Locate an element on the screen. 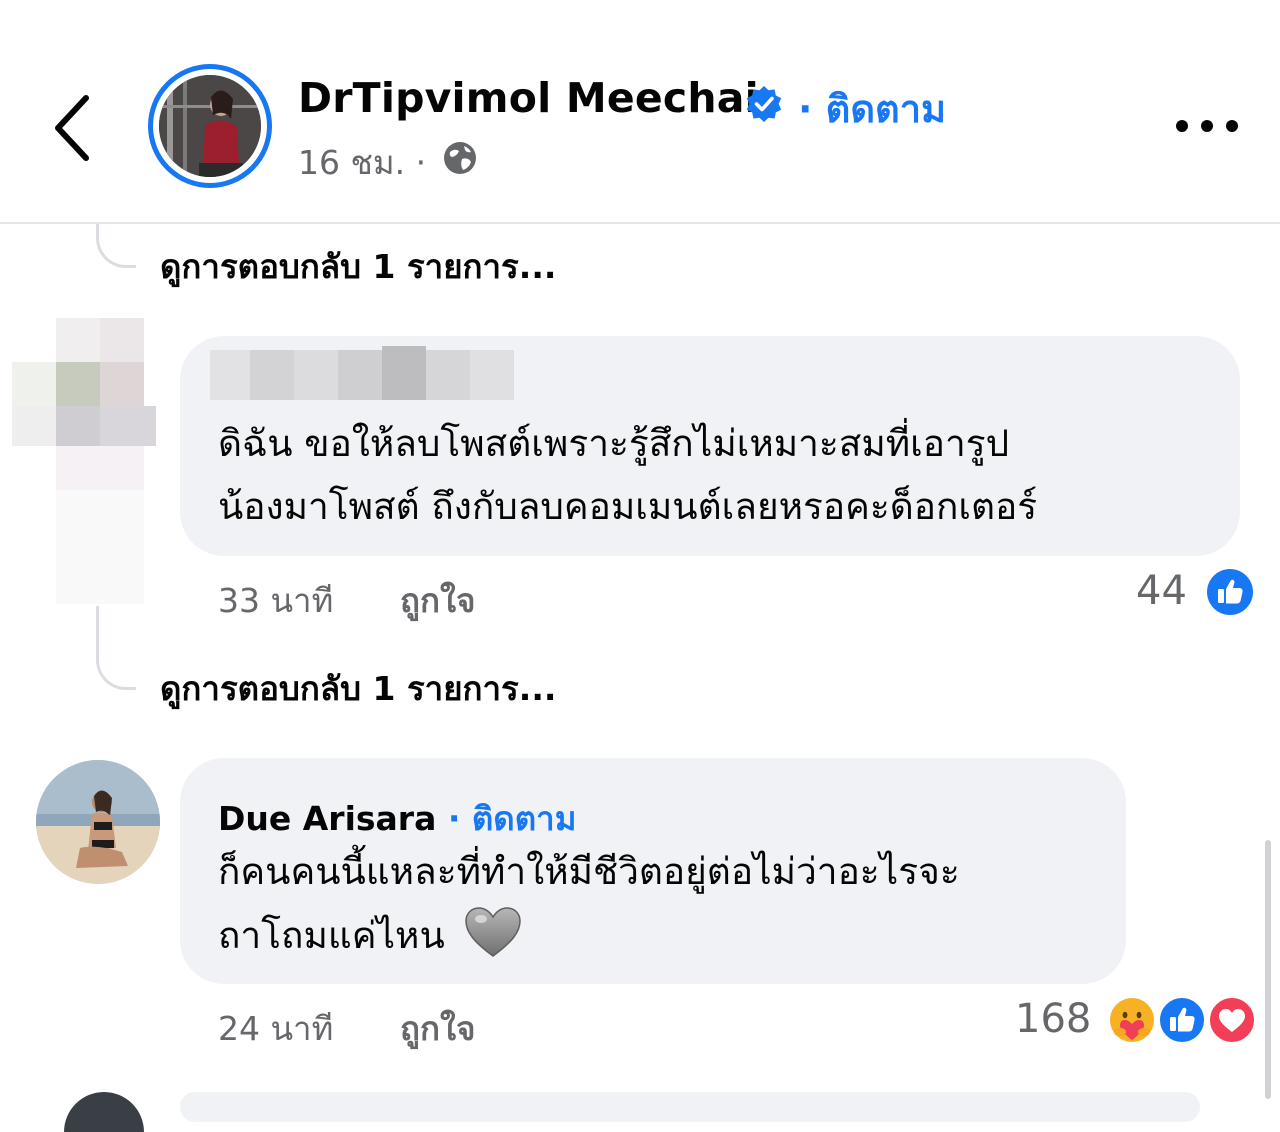 The height and width of the screenshot is (1132, 1280). commenter-avatar is located at coordinates (98, 822).